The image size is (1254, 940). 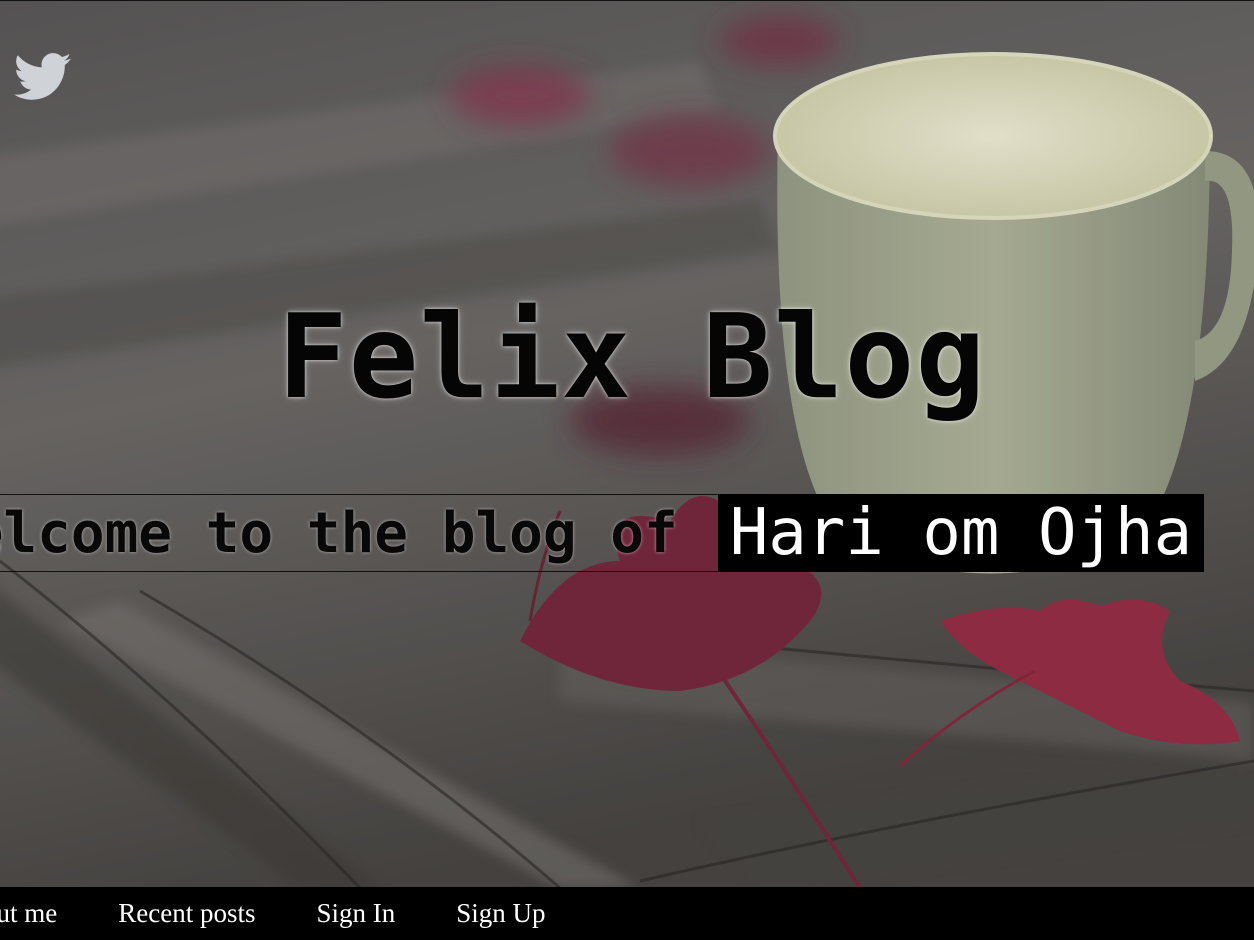 I want to click on nav-item-sign-in: Sign In, so click(x=355, y=913).